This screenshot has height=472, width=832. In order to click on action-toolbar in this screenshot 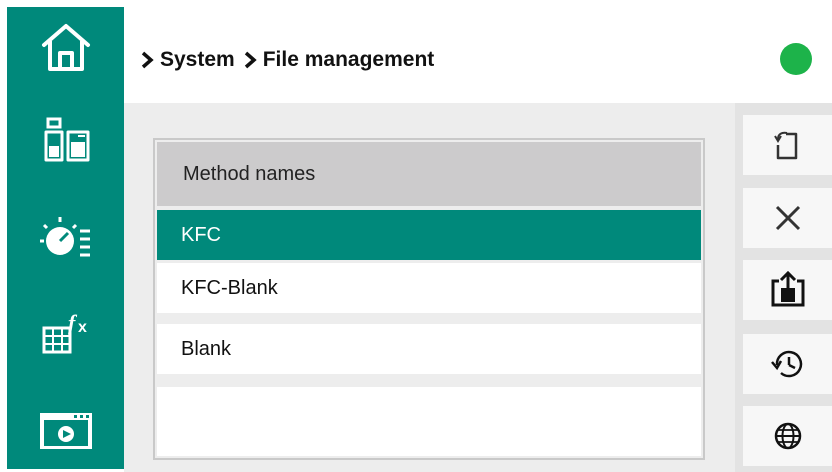, I will do `click(783, 287)`.